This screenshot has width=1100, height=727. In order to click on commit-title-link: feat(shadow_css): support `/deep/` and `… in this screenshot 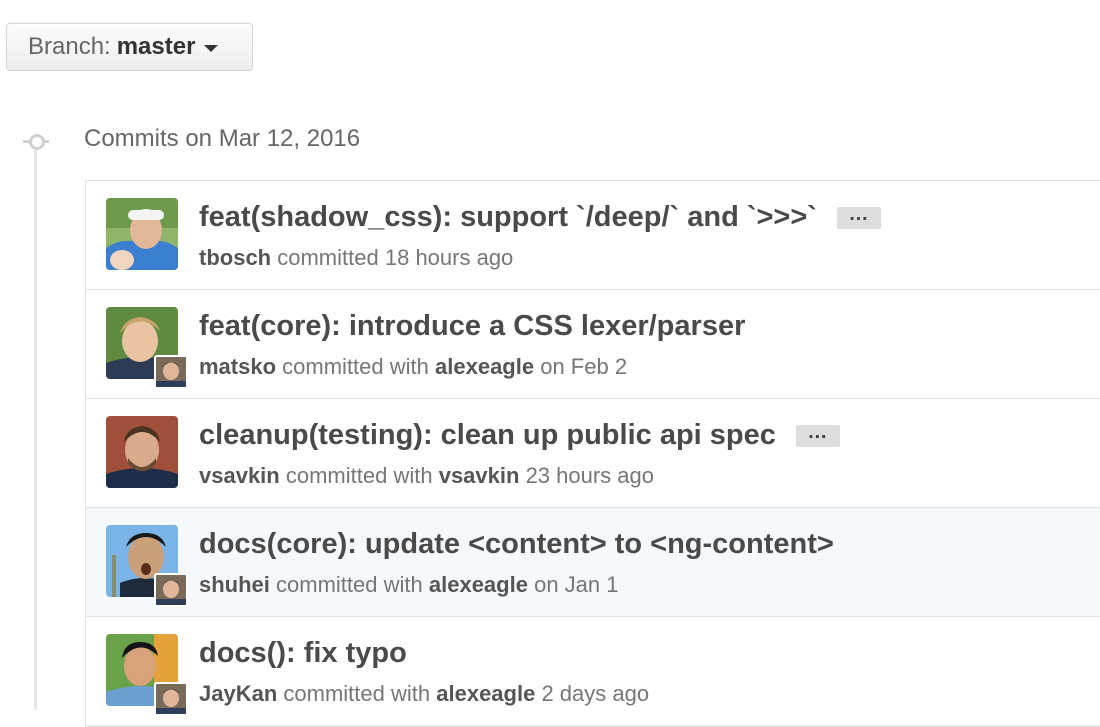, I will do `click(540, 217)`.